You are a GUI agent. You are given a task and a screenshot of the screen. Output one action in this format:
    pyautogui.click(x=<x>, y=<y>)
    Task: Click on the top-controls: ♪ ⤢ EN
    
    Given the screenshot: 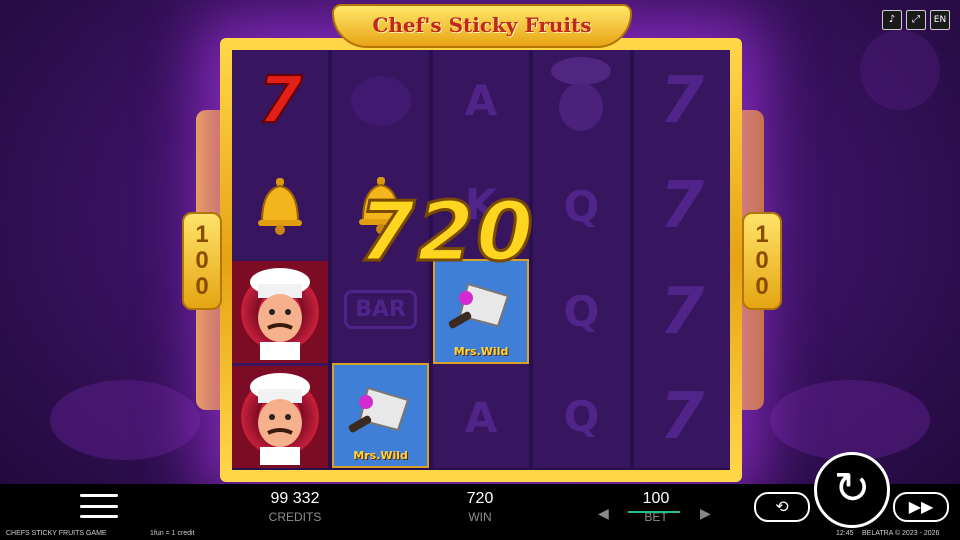 What is the action you would take?
    pyautogui.click(x=916, y=20)
    